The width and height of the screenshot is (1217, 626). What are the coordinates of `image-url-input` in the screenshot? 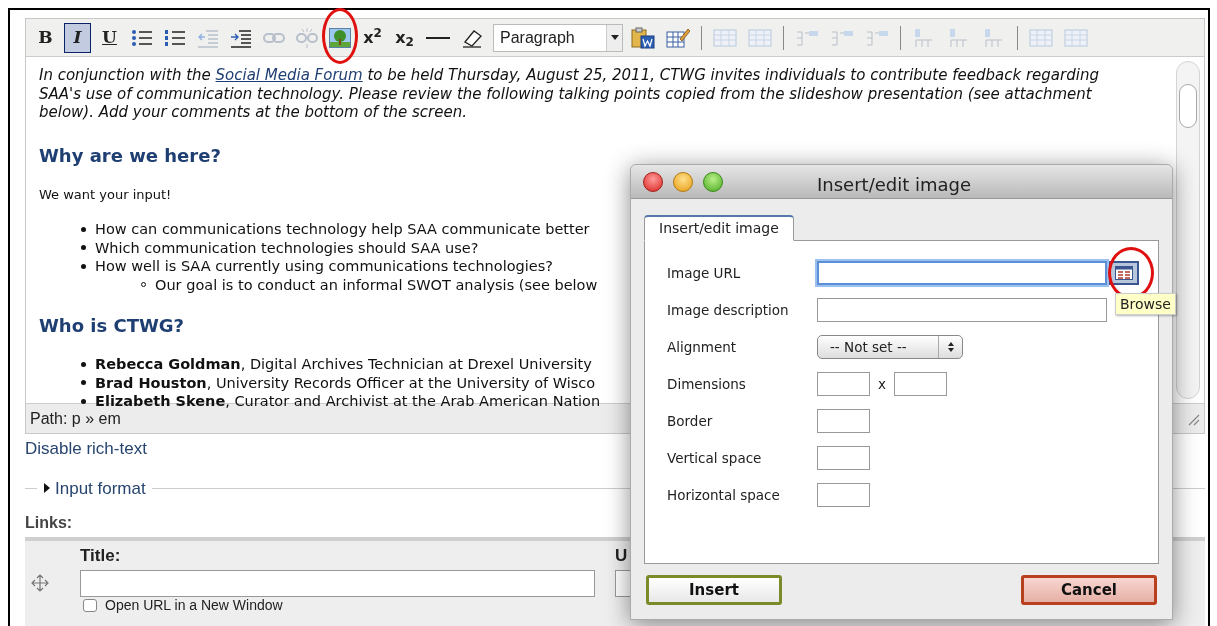 It's located at (962, 273).